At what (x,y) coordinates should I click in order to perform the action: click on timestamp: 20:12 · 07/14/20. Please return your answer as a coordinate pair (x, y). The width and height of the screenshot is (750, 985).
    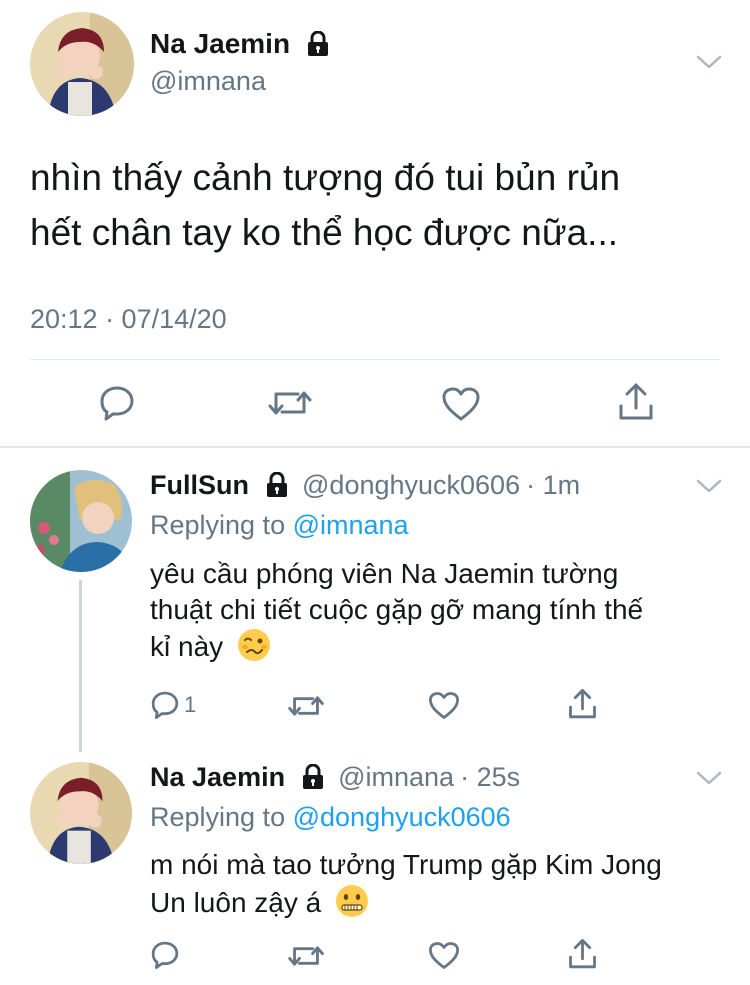
    Looking at the image, I should click on (128, 319).